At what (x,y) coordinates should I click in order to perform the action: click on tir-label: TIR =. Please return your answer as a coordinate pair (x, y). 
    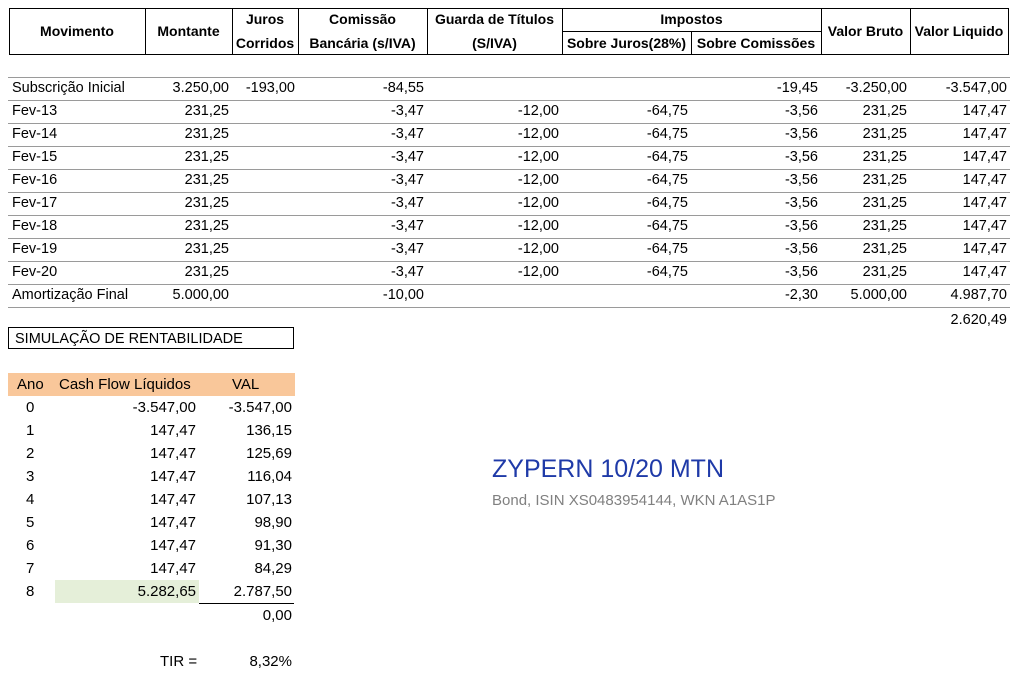
    Looking at the image, I should click on (179, 661).